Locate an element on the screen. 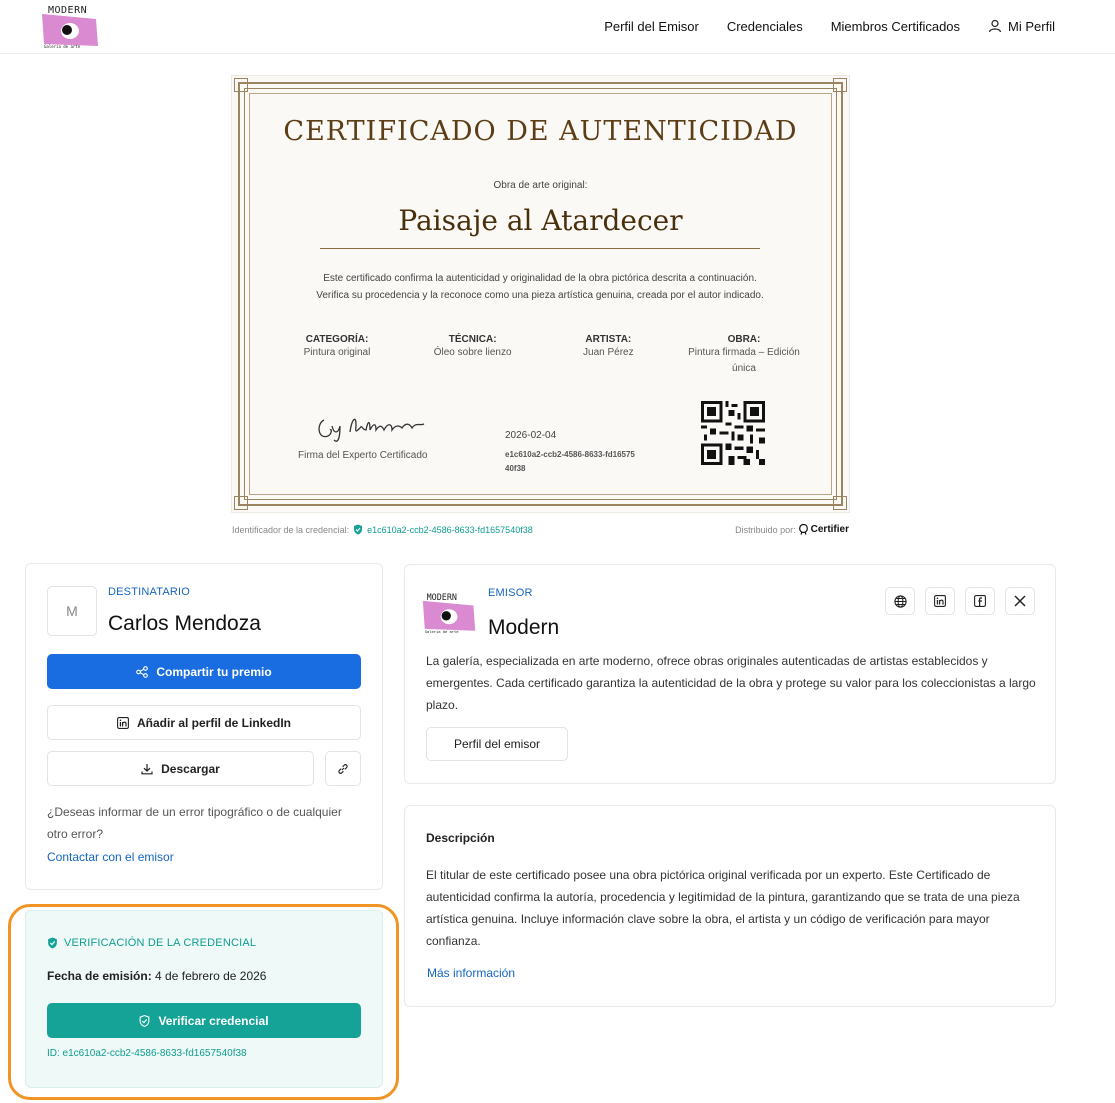  issuer-name: Modern is located at coordinates (524, 627).